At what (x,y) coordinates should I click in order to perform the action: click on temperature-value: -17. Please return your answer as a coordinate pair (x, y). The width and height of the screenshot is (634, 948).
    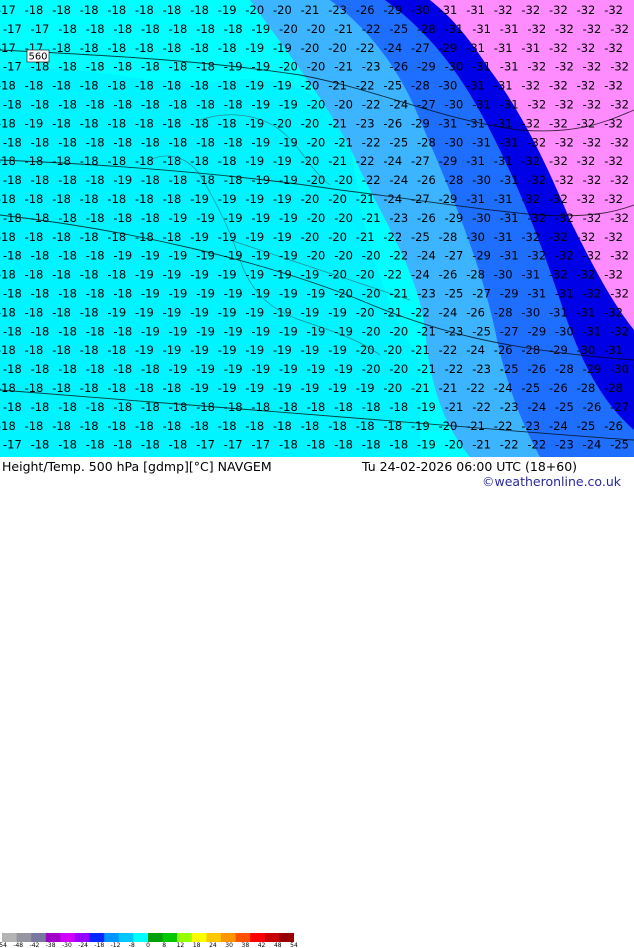
    Looking at the image, I should click on (12, 445).